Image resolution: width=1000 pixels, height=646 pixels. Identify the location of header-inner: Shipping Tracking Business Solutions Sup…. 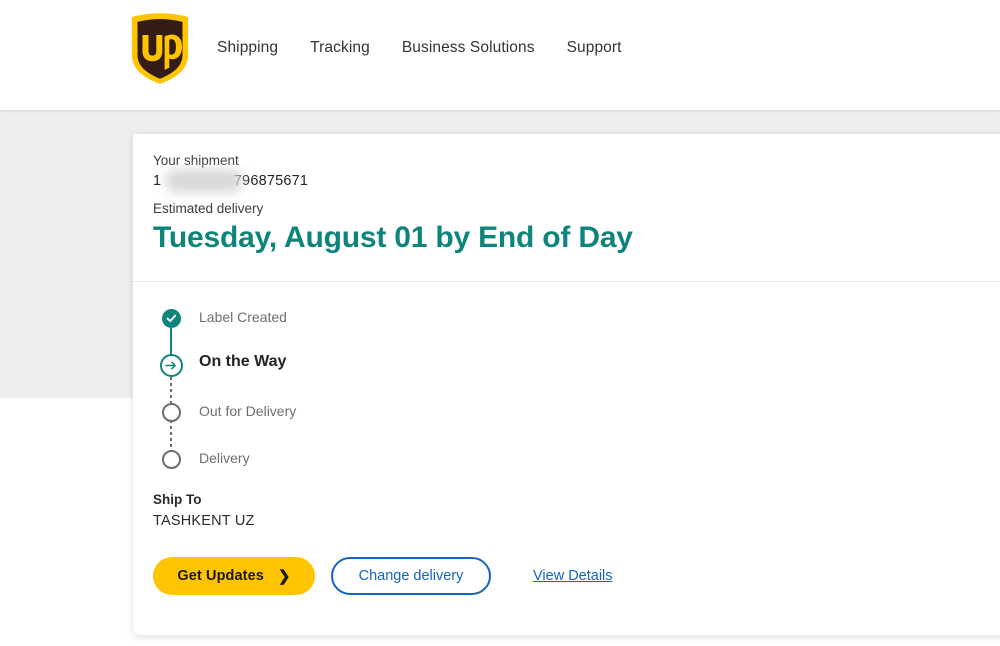
(375, 49).